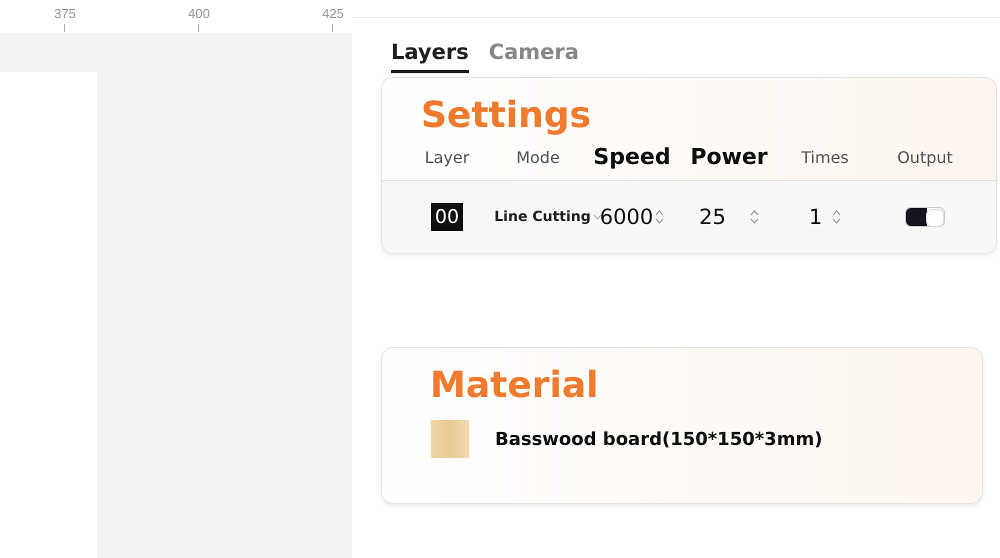 Image resolution: width=1000 pixels, height=558 pixels. Describe the element at coordinates (627, 216) in the screenshot. I see `speed-value: 6000` at that location.